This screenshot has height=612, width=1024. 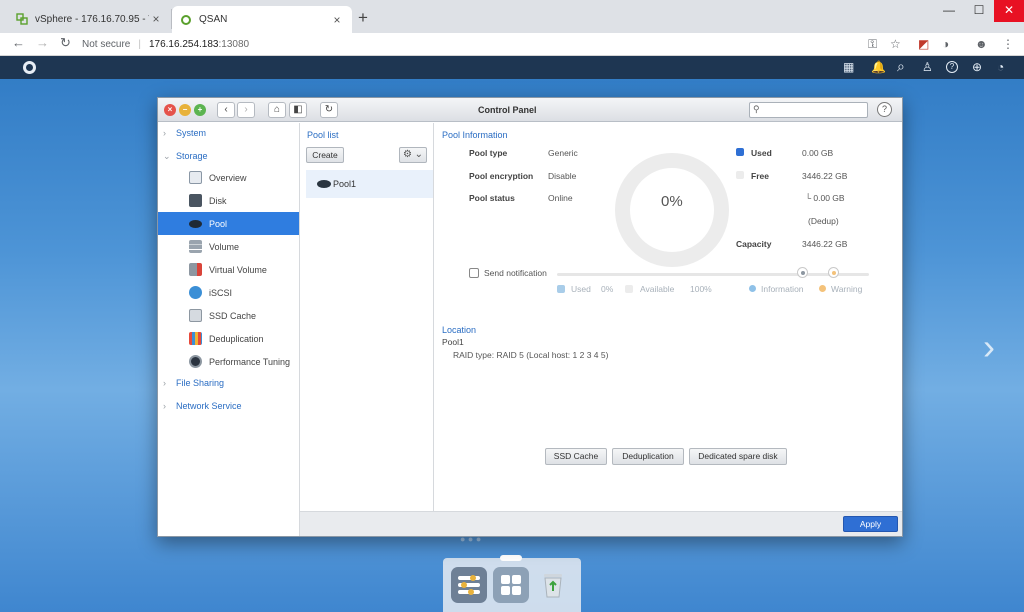 I want to click on sidebar-item-ssd-cache: SSD Cache, so click(x=228, y=315).